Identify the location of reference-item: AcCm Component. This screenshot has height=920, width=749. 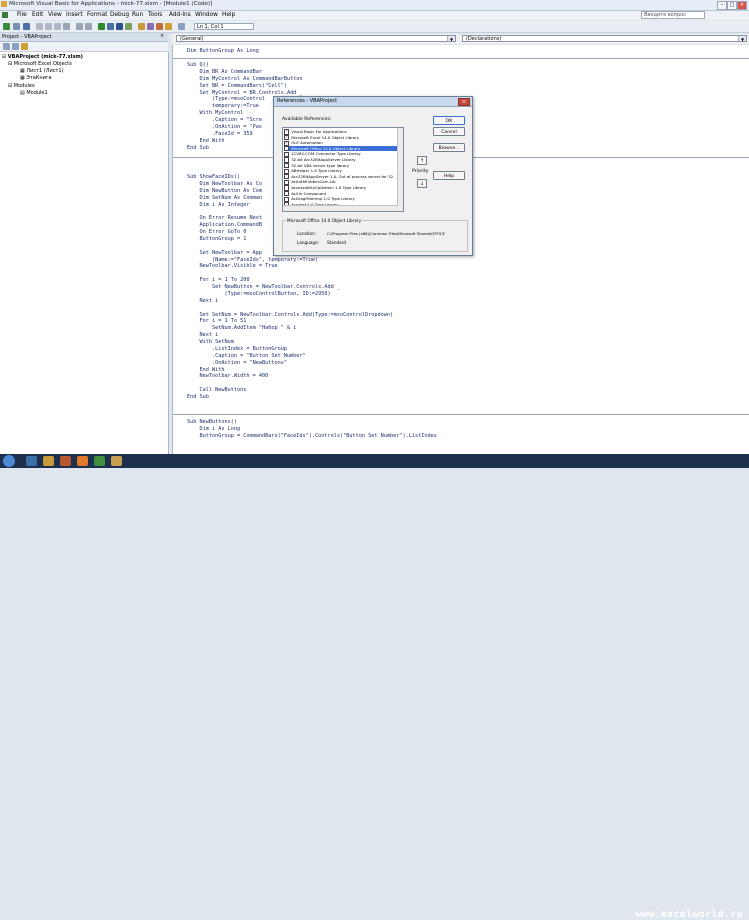
(343, 194).